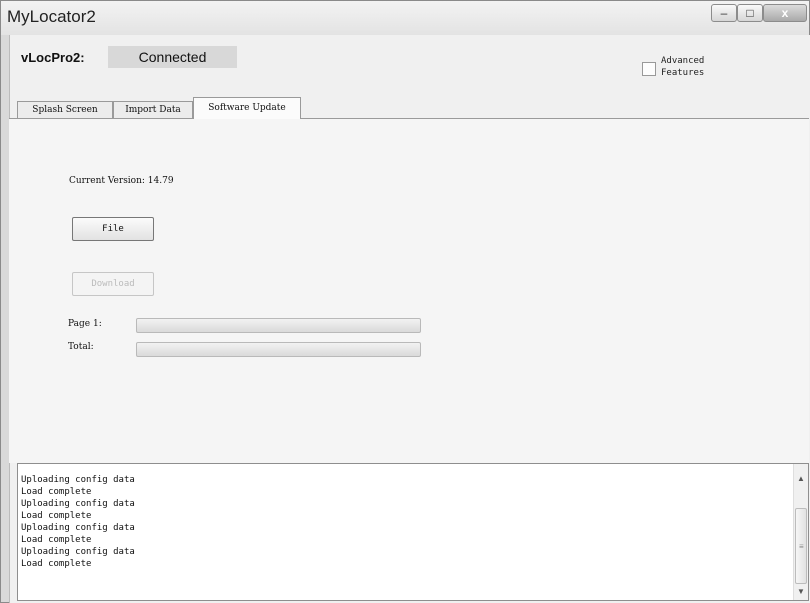 This screenshot has height=603, width=810. I want to click on log-scrollbar: ▲ ≡ ▼, so click(800, 532).